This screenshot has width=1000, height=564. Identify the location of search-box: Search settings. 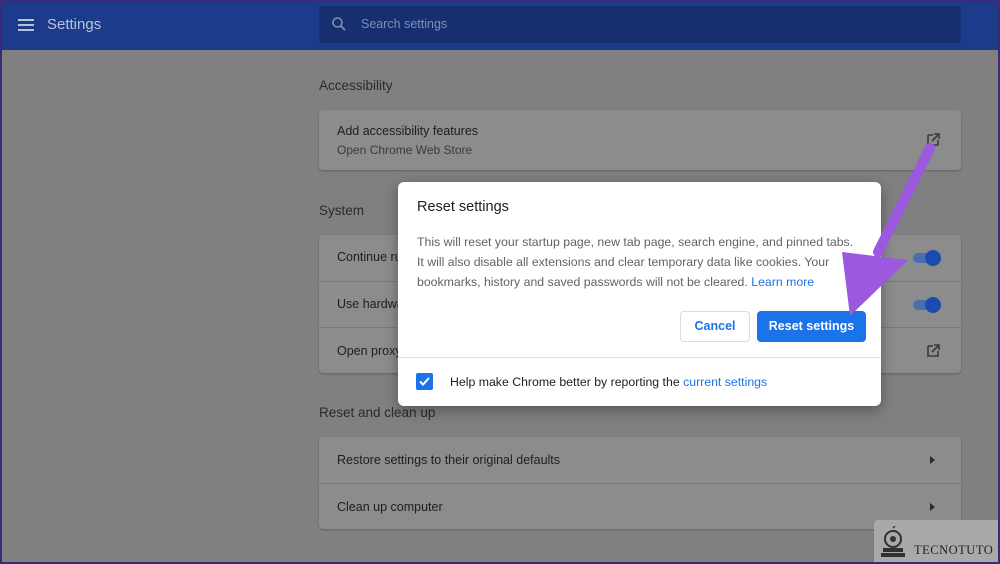
(640, 24).